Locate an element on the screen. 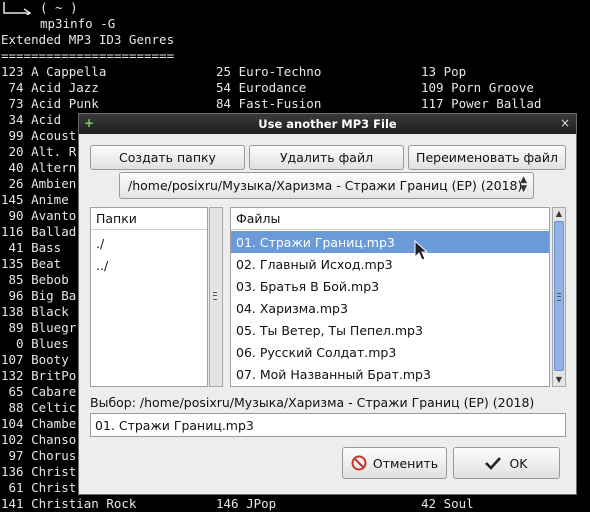  terminal-heading: Extended MP3 ID3 Genres is located at coordinates (88, 39).